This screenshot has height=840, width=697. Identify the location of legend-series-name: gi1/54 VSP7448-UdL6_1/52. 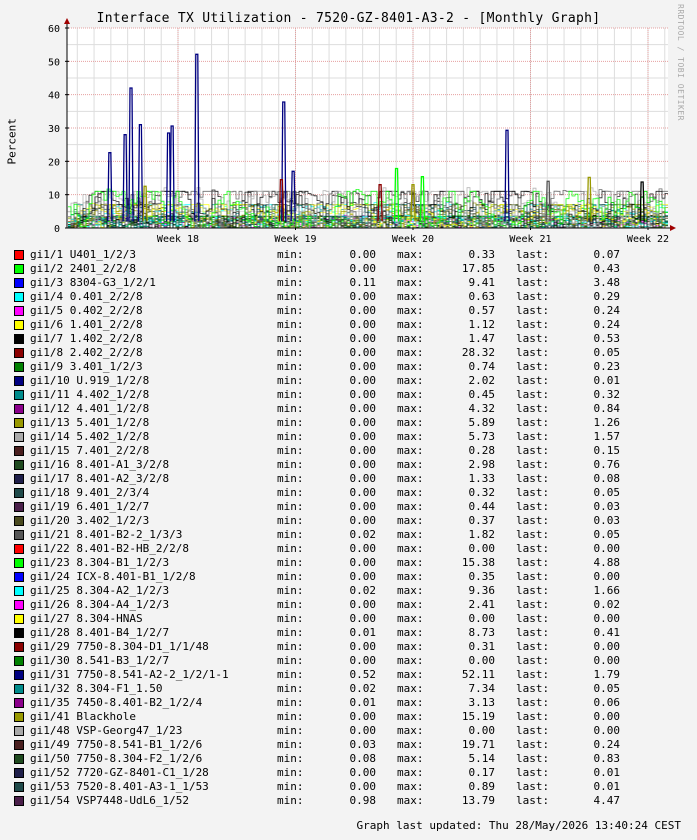
(109, 800).